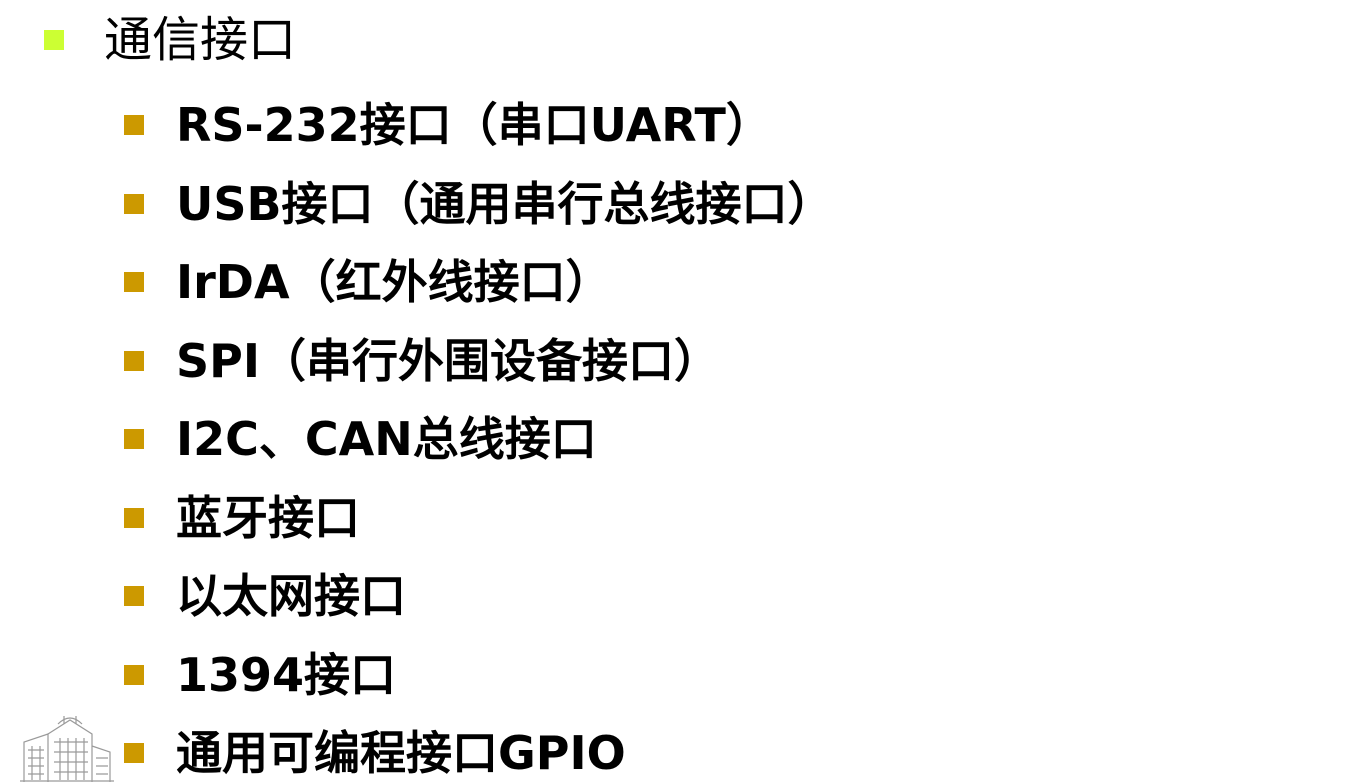  Describe the element at coordinates (474, 125) in the screenshot. I see `list-item-text: RS-232接口（串口UART）` at that location.